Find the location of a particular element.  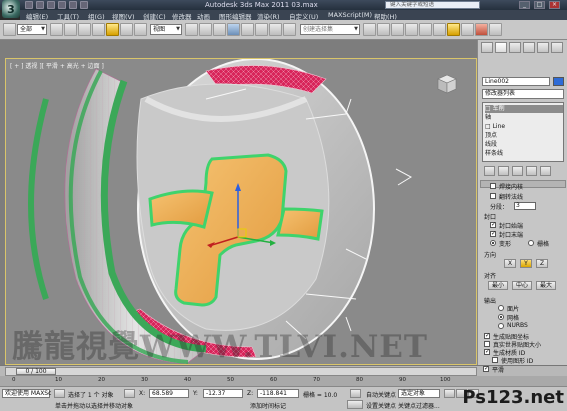

flip-normals-checkbox is located at coordinates (493, 196).